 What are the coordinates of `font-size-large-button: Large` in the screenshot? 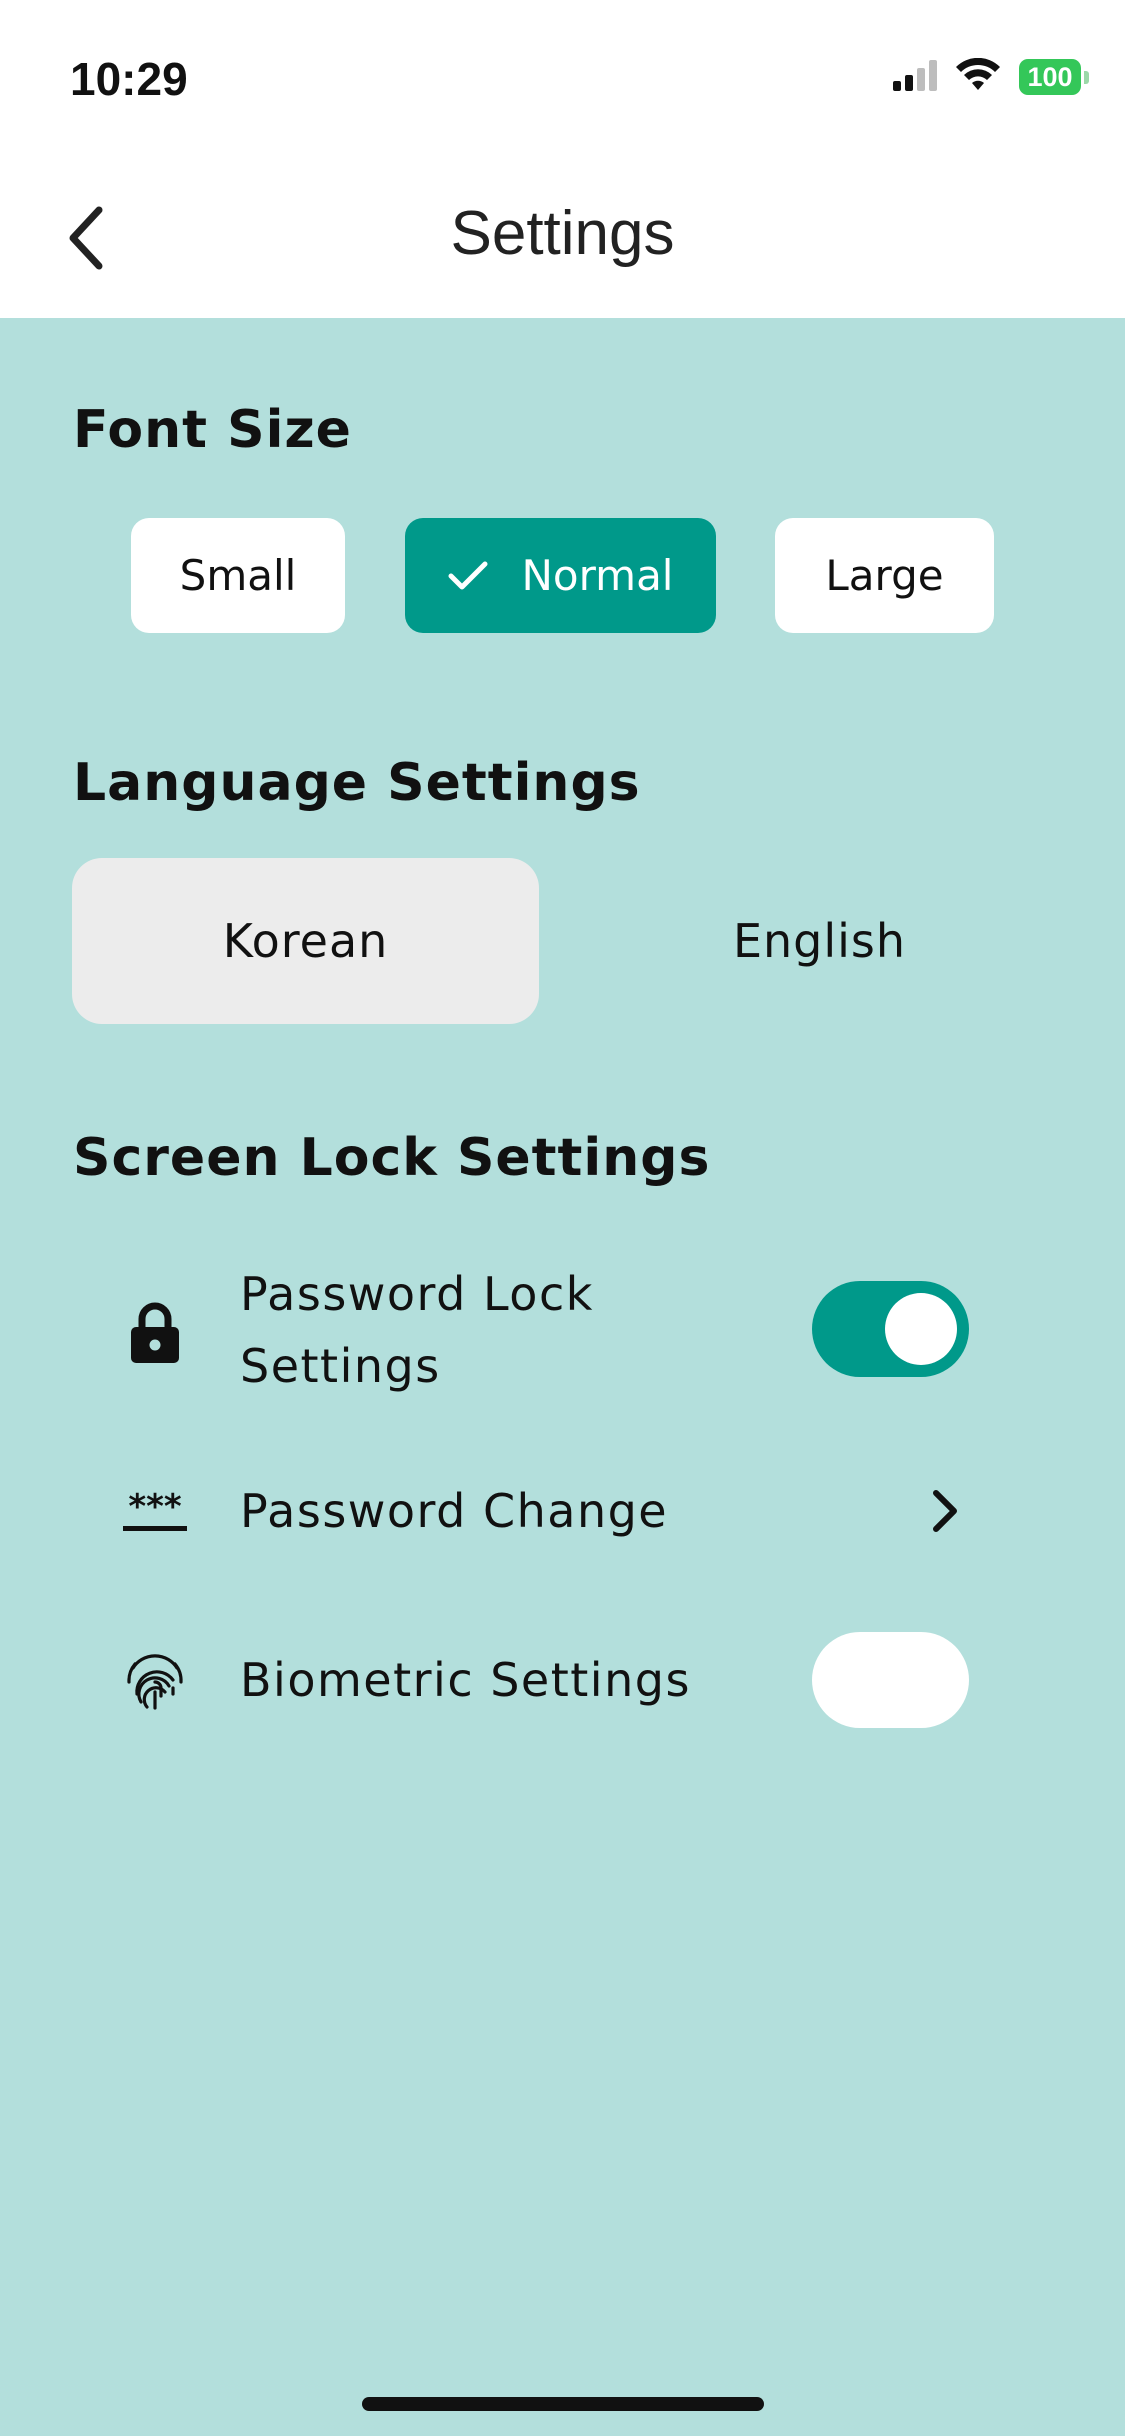 It's located at (884, 575).